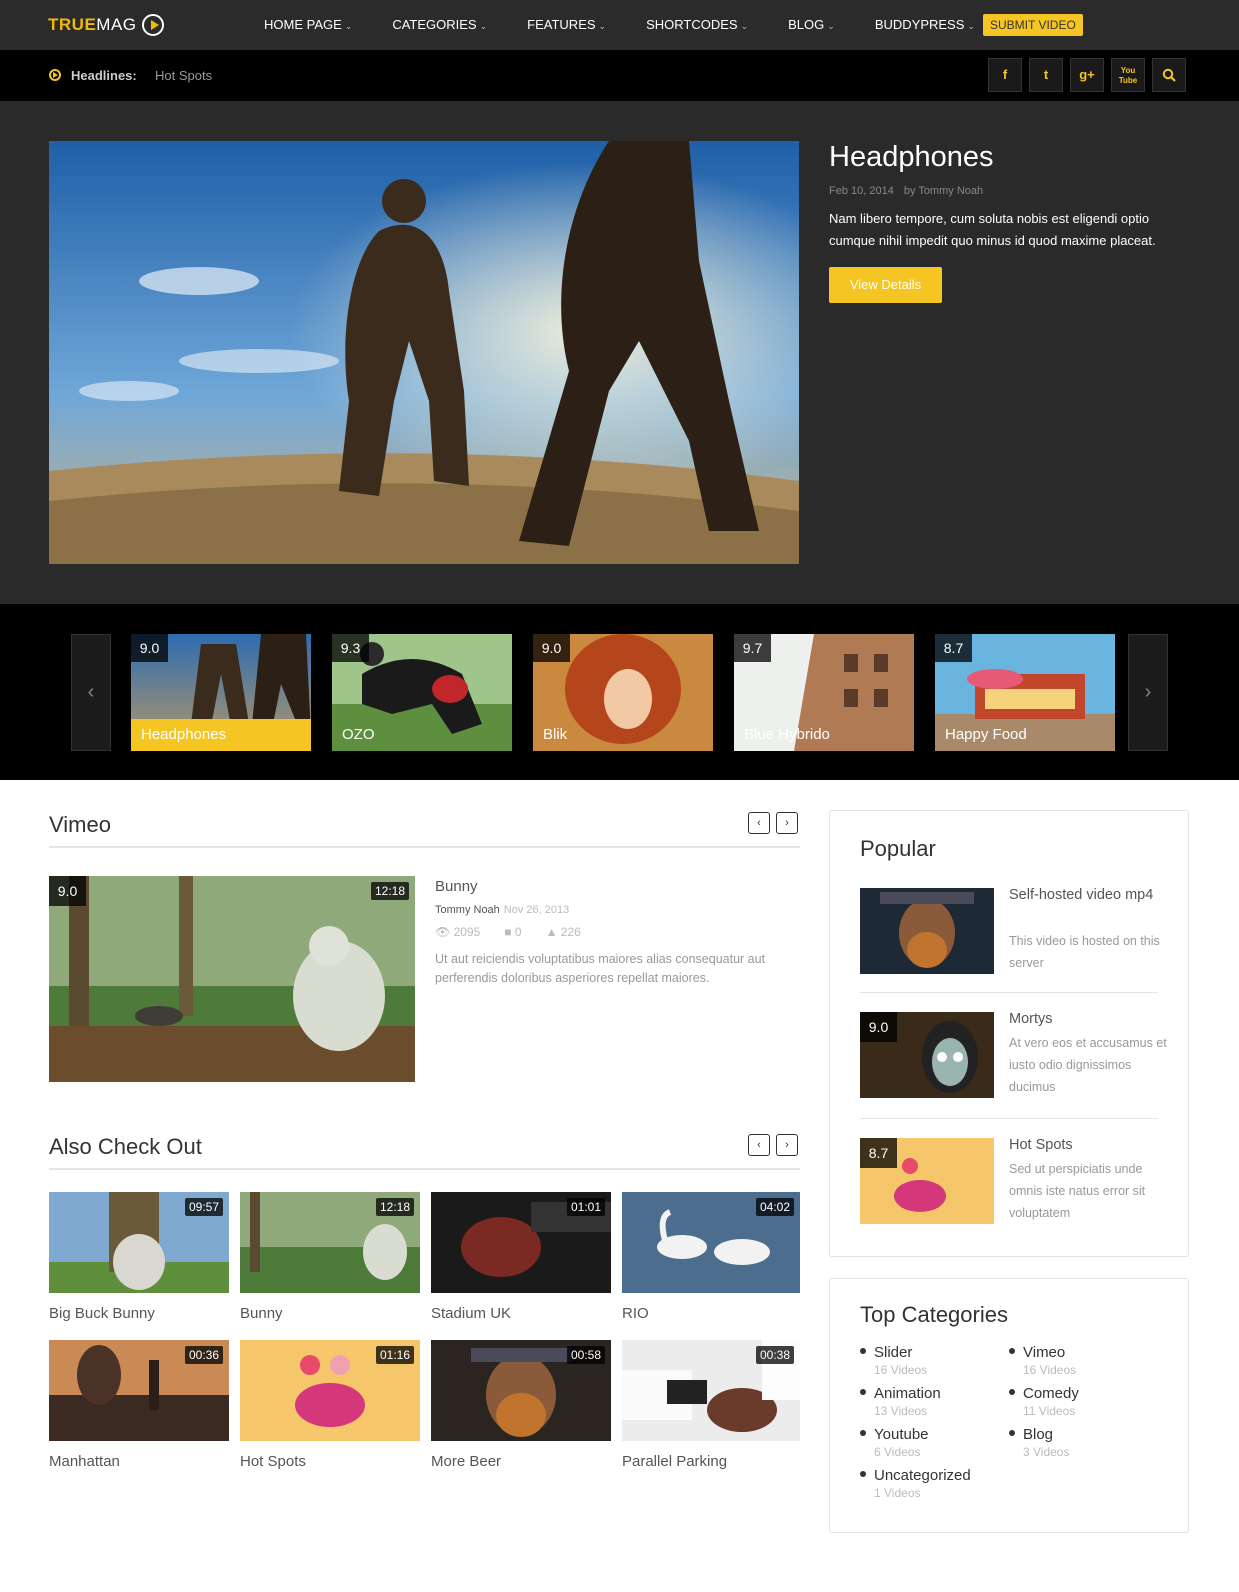 The image size is (1239, 1592). Describe the element at coordinates (885, 285) in the screenshot. I see `view-details-button: View Details` at that location.